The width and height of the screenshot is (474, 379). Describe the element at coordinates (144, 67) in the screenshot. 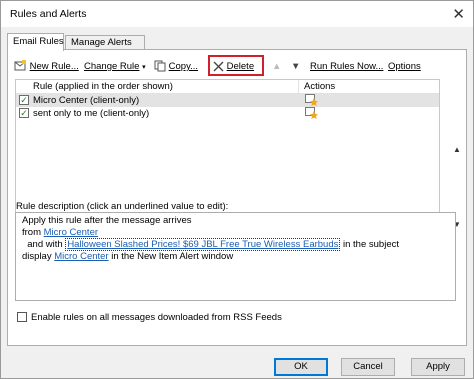

I see `chevron-down-icon: ▾` at that location.